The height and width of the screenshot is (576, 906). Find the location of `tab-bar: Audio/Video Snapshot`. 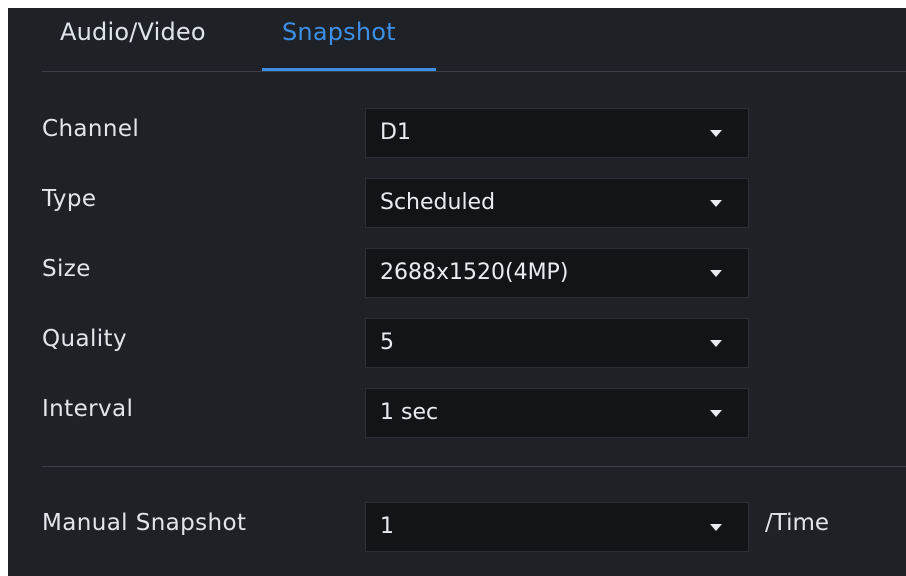

tab-bar: Audio/Video Snapshot is located at coordinates (457, 40).